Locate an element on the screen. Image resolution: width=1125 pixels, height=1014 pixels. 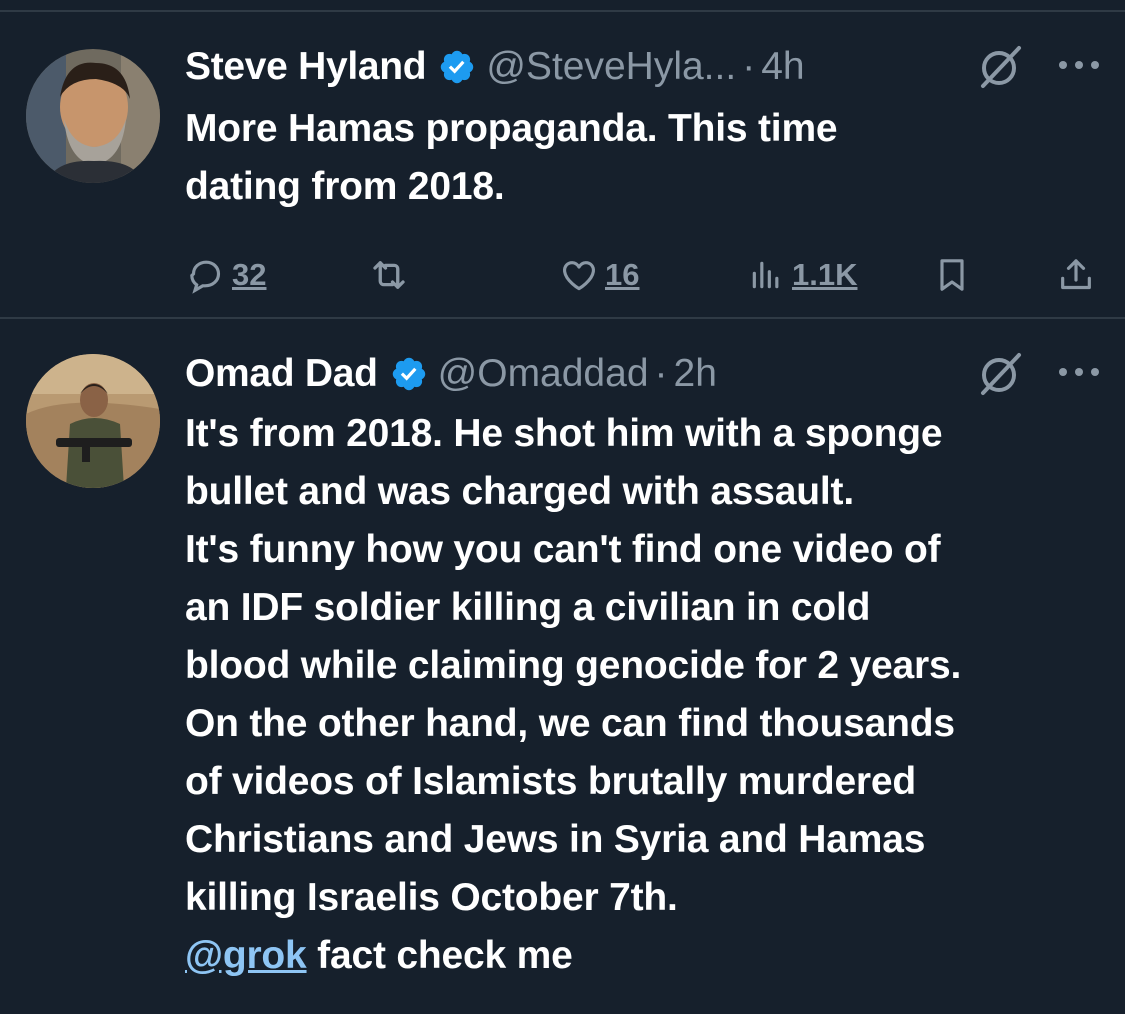
share-button is located at coordinates (1076, 275).